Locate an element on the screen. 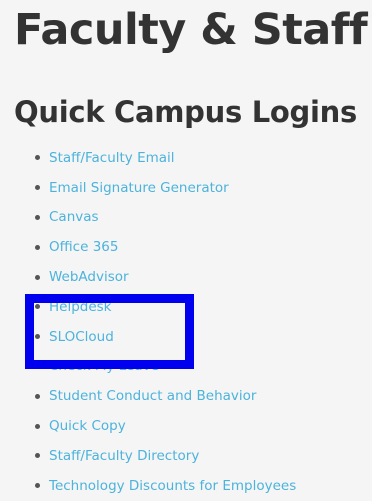 This screenshot has width=372, height=501. list-item: Quick Copy is located at coordinates (186, 426).